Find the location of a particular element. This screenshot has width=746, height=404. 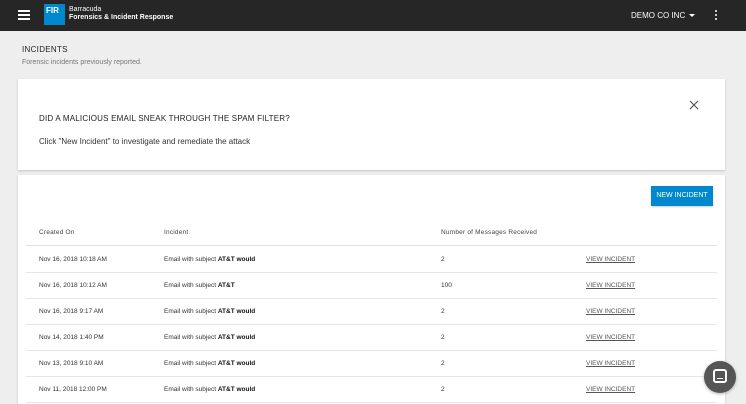

org-selector: DEMO CO INC is located at coordinates (663, 15).